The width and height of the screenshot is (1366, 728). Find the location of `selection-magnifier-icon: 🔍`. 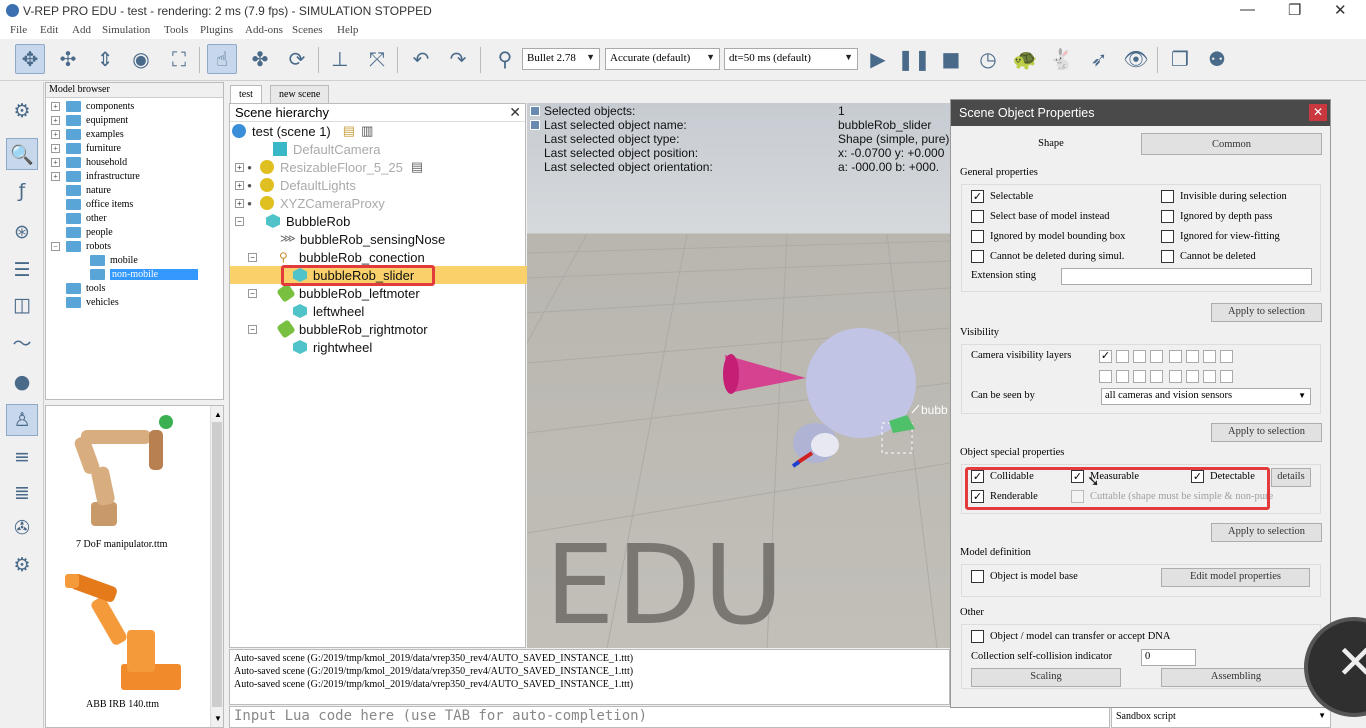

selection-magnifier-icon: 🔍 is located at coordinates (22, 154).